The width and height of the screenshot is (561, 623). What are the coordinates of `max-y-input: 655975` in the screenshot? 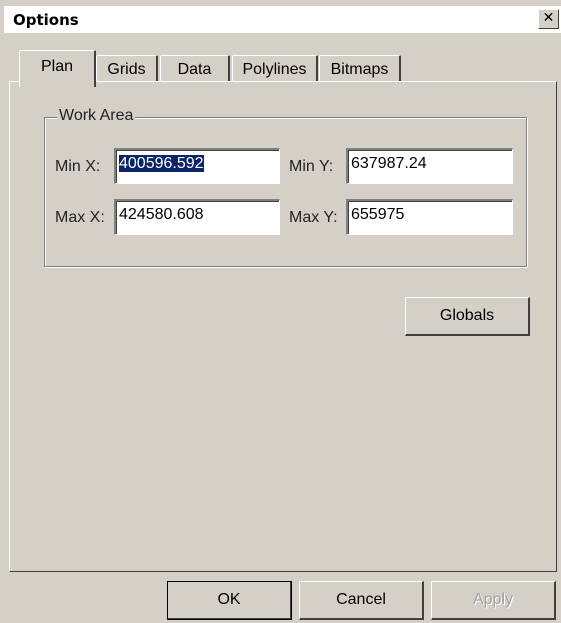 It's located at (429, 217).